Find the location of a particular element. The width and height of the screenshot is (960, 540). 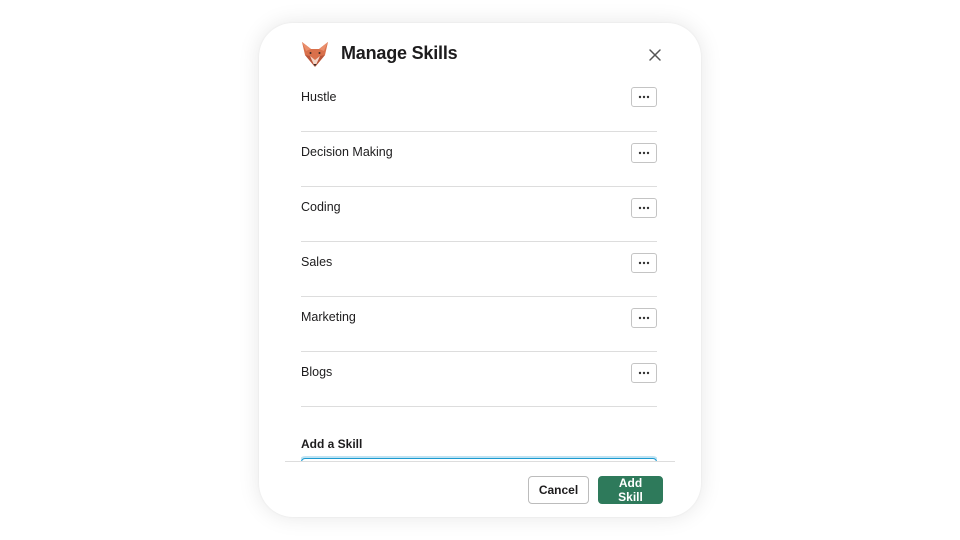

cancel-button: Cancel is located at coordinates (558, 490).